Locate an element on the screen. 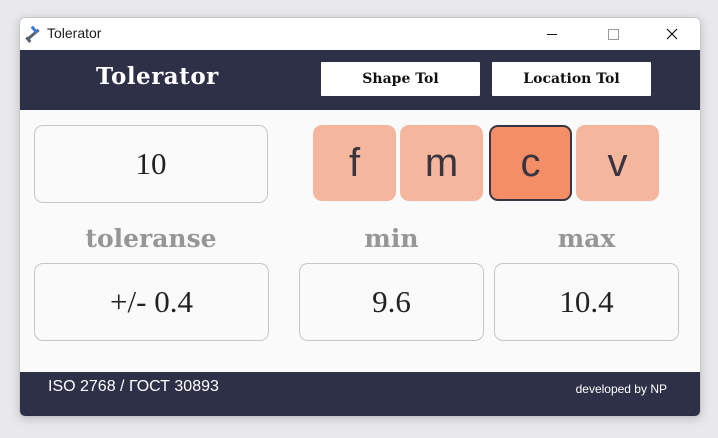 The height and width of the screenshot is (438, 718). minimize-icon is located at coordinates (552, 34).